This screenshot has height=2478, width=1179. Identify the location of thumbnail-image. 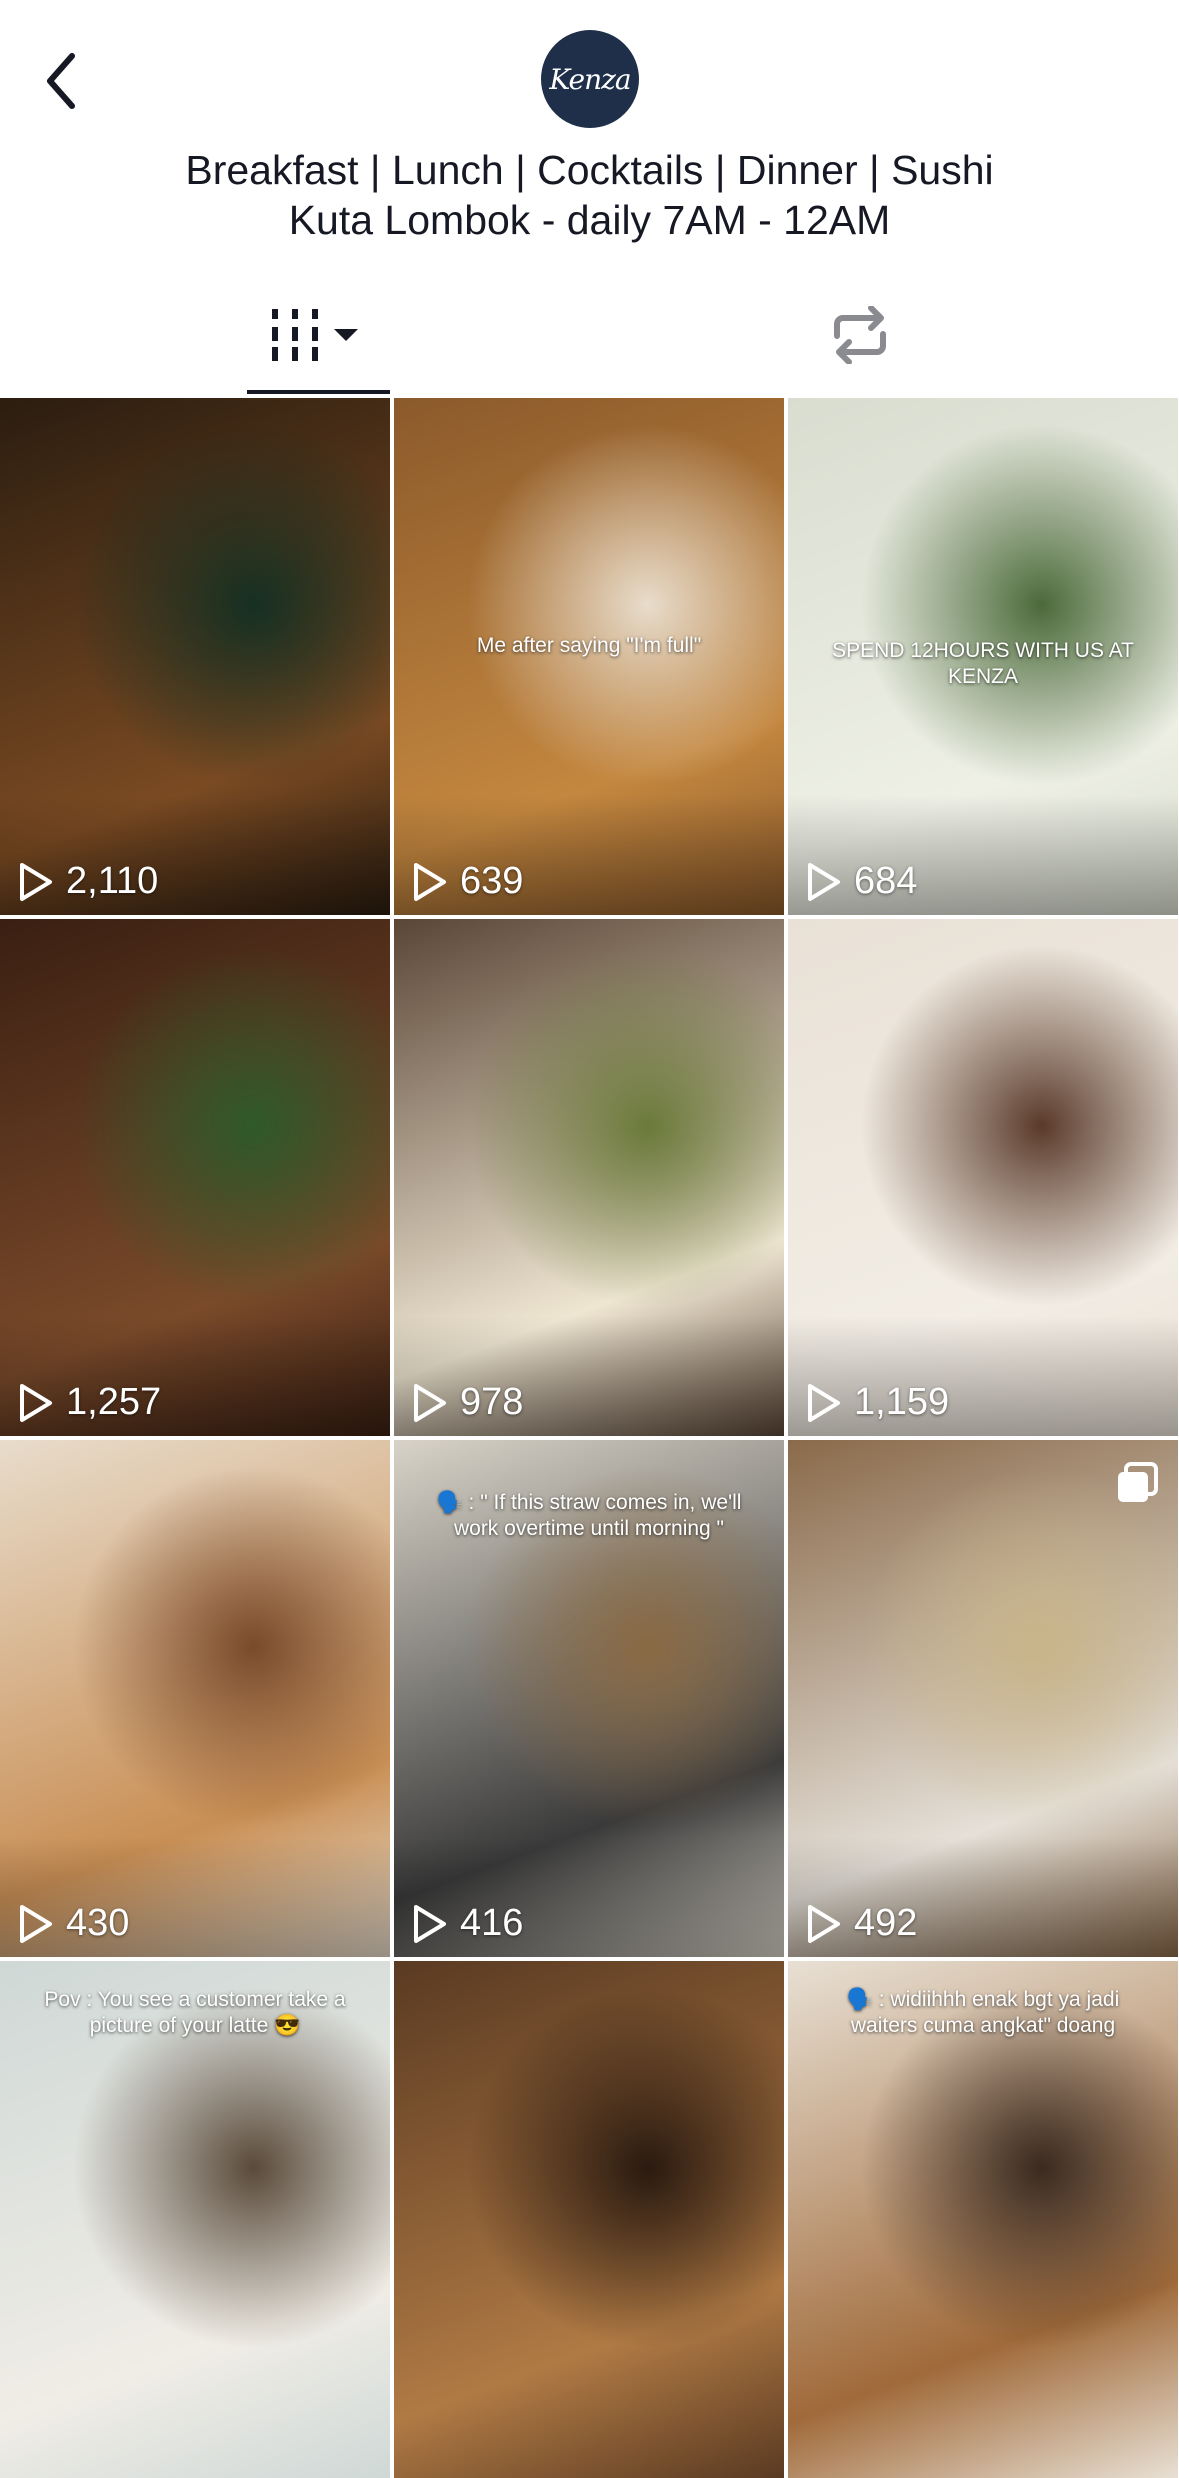
(589, 2219).